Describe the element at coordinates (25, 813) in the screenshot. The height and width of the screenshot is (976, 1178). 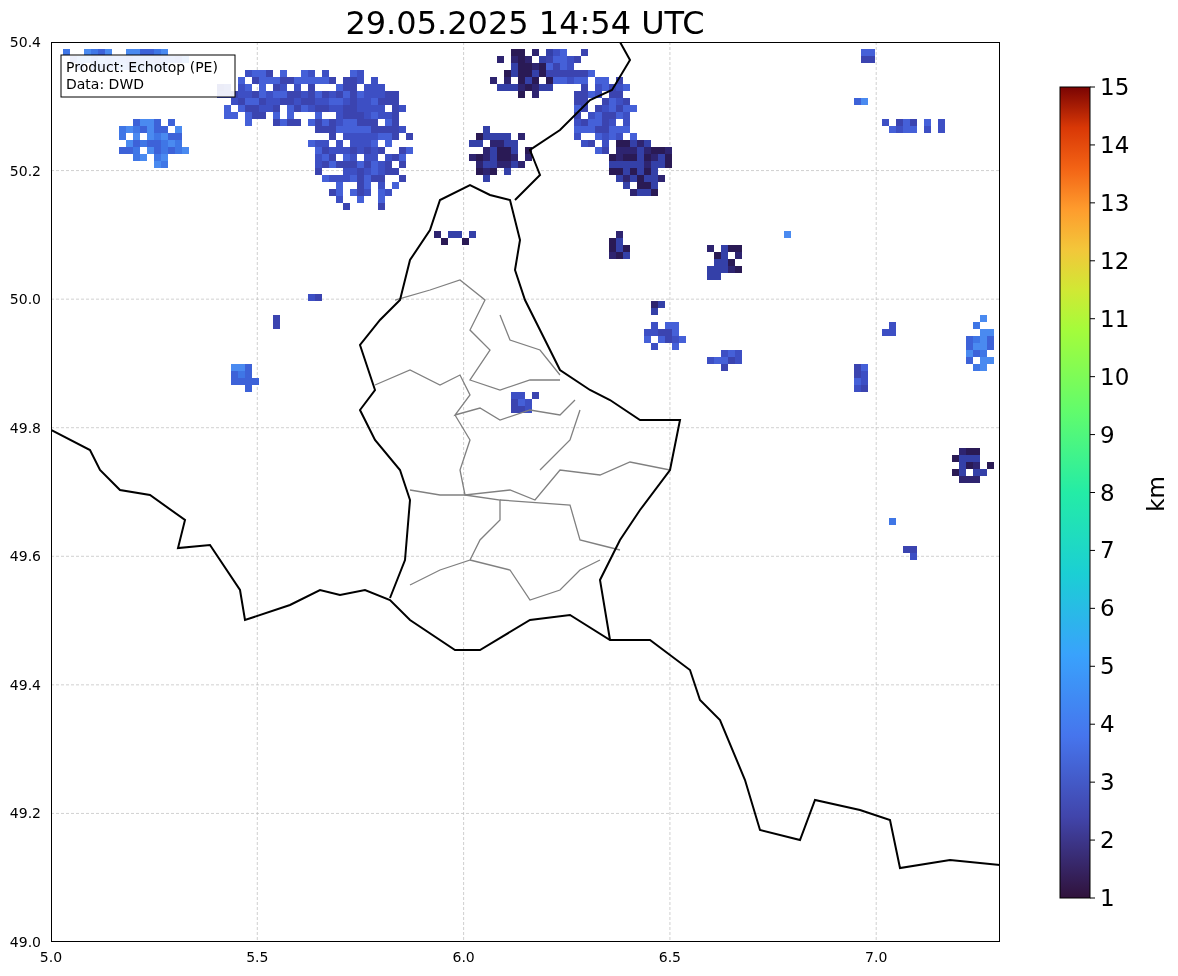
I see `y-tick-label: 49.2` at that location.